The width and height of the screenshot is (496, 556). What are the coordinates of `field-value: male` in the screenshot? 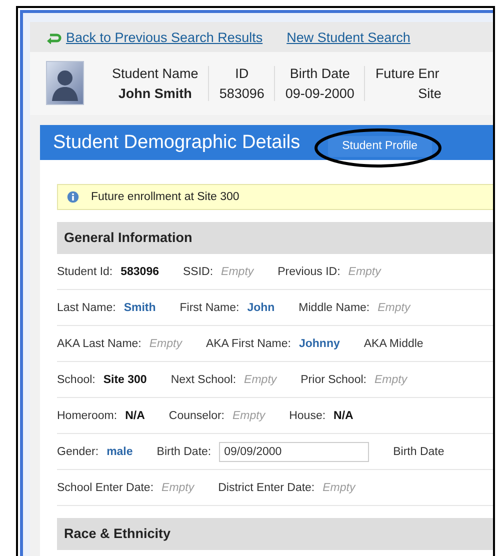 It's located at (119, 452).